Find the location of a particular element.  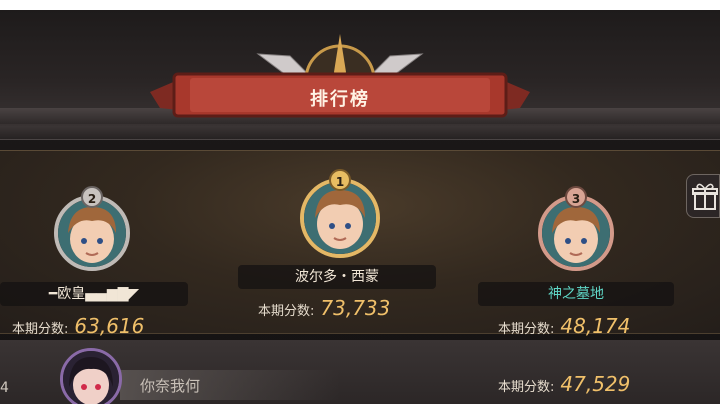

score-value: 47,529 is located at coordinates (595, 384).